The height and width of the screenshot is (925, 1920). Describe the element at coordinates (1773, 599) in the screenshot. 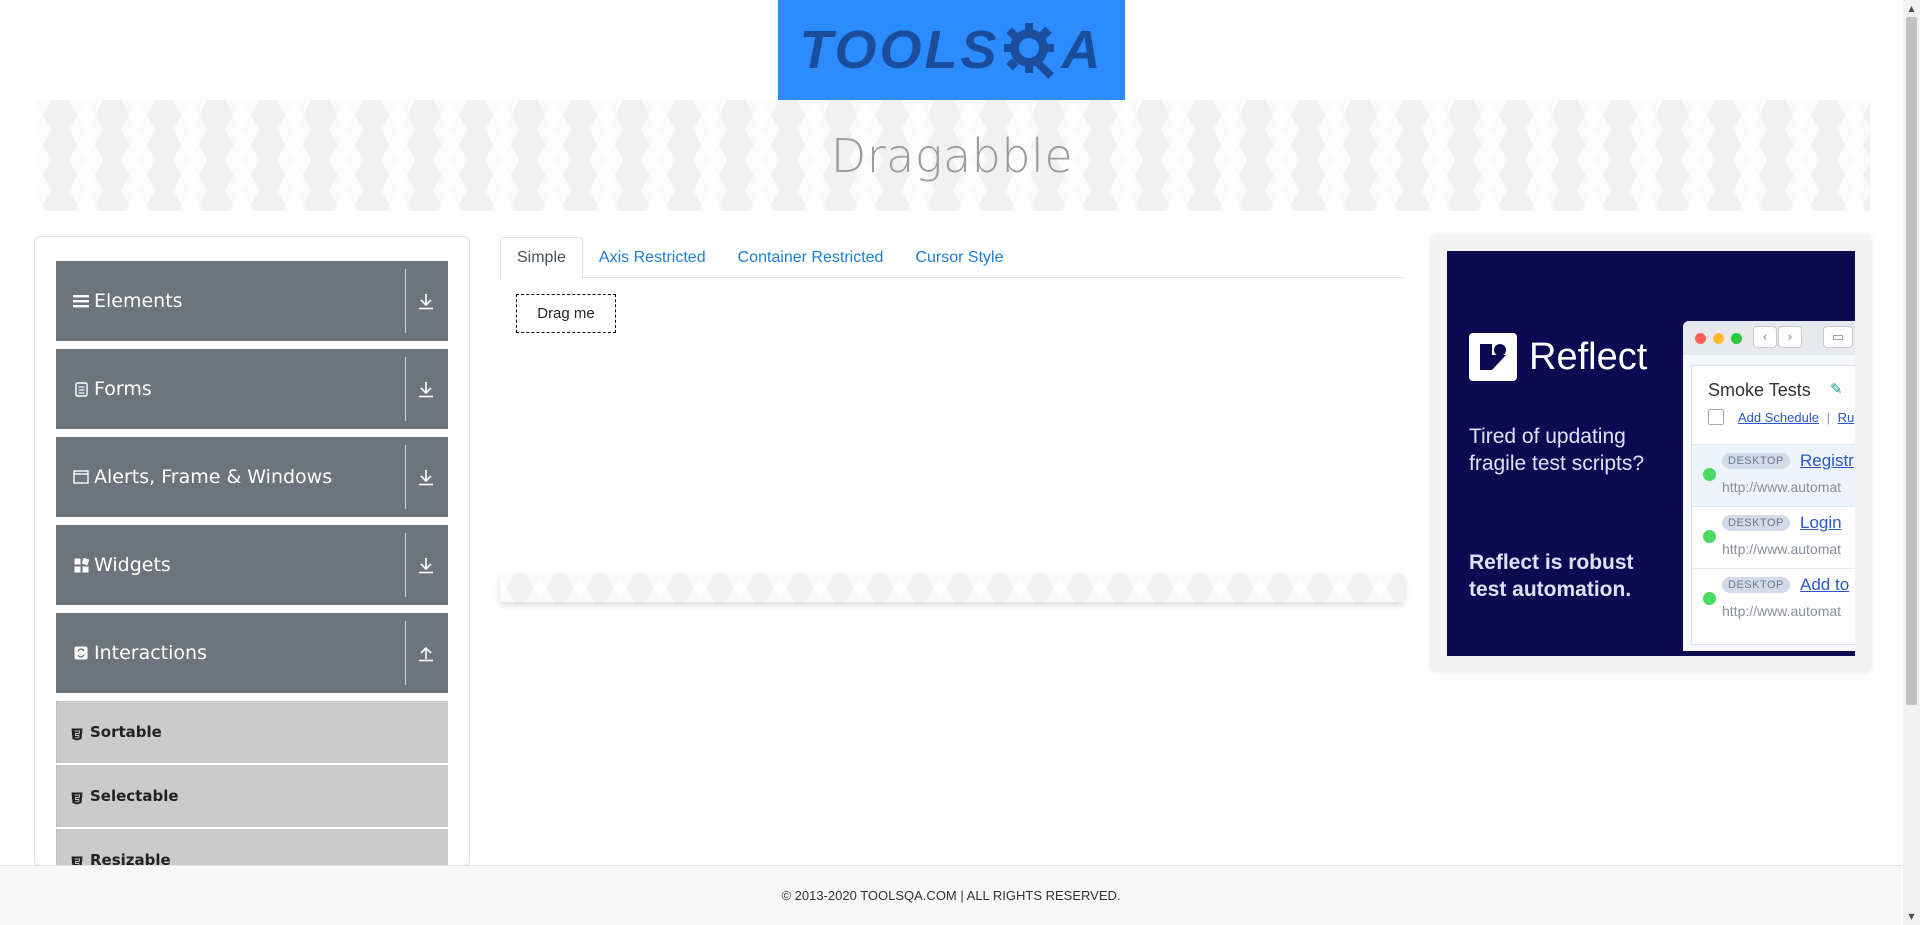

I see `mock-test-row: DESKTOP Add to http://www.automat` at that location.